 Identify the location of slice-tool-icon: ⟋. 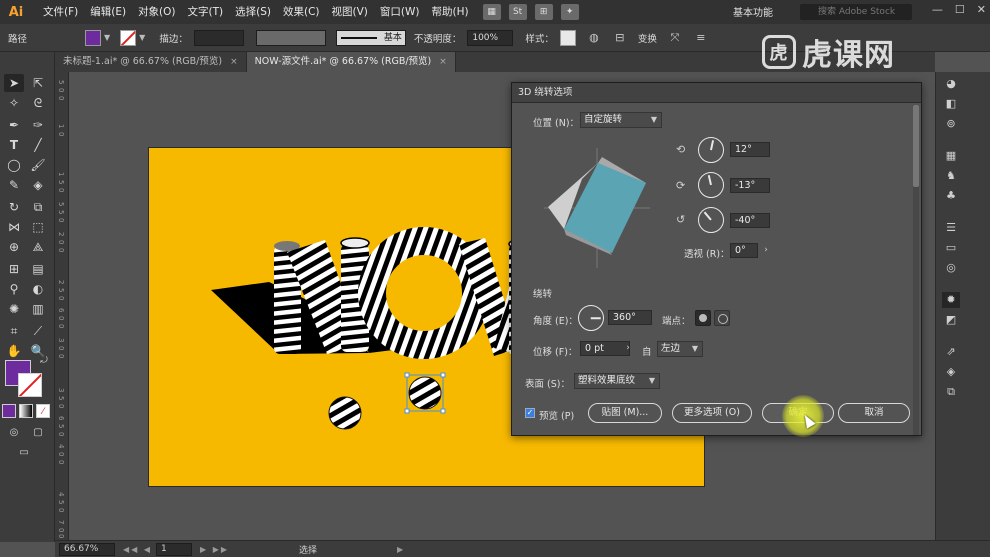
(38, 331).